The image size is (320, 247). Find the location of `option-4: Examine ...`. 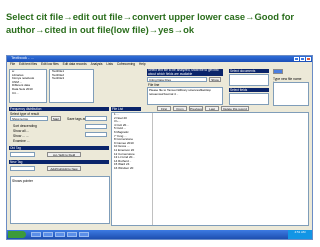

option-4: Examine ... is located at coordinates (21, 141).